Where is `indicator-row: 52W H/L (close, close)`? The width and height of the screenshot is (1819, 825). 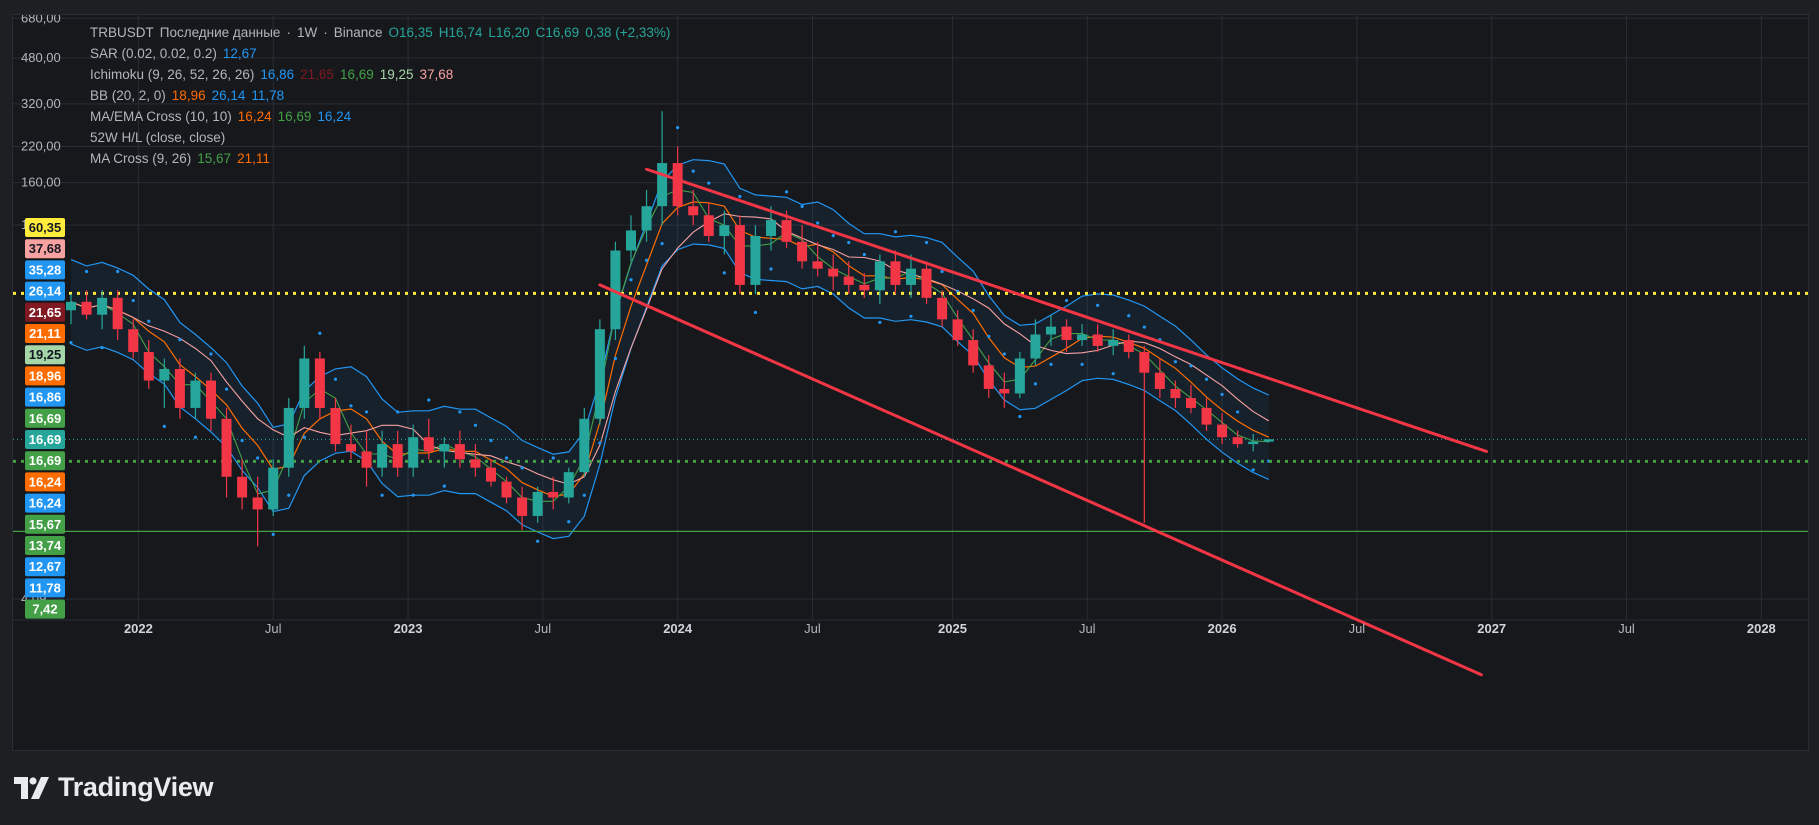 indicator-row: 52W H/L (close, close) is located at coordinates (383, 137).